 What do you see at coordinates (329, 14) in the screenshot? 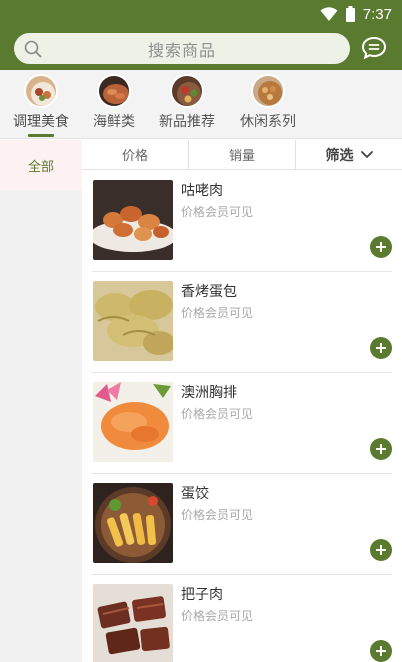
I see `wifi-icon` at bounding box center [329, 14].